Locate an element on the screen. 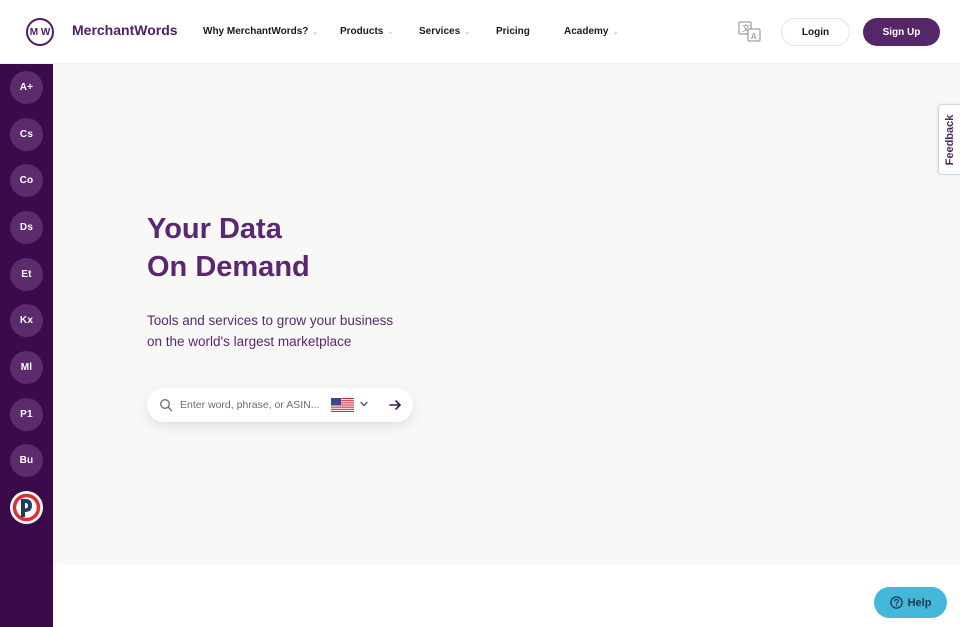  arrow-right-icon is located at coordinates (395, 405).